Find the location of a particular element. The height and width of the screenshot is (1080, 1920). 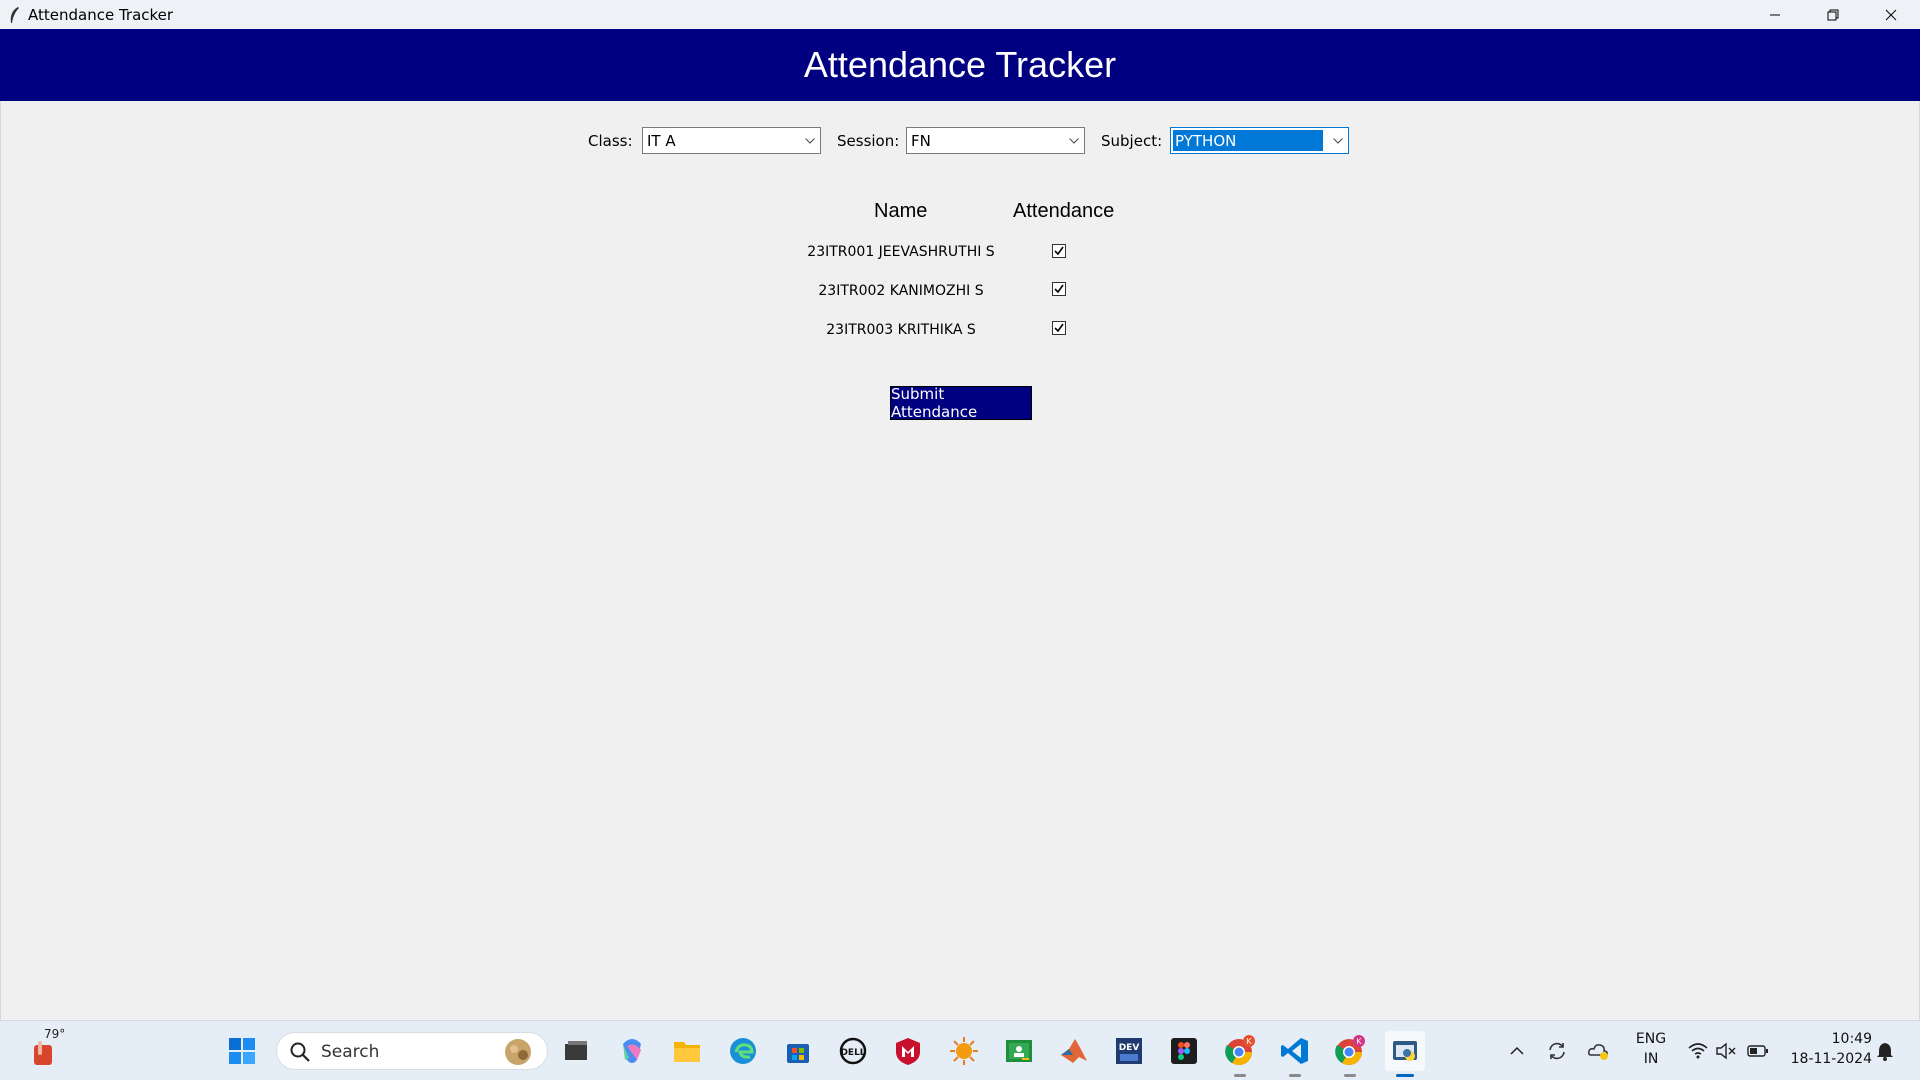

session-label: Session: is located at coordinates (868, 141).